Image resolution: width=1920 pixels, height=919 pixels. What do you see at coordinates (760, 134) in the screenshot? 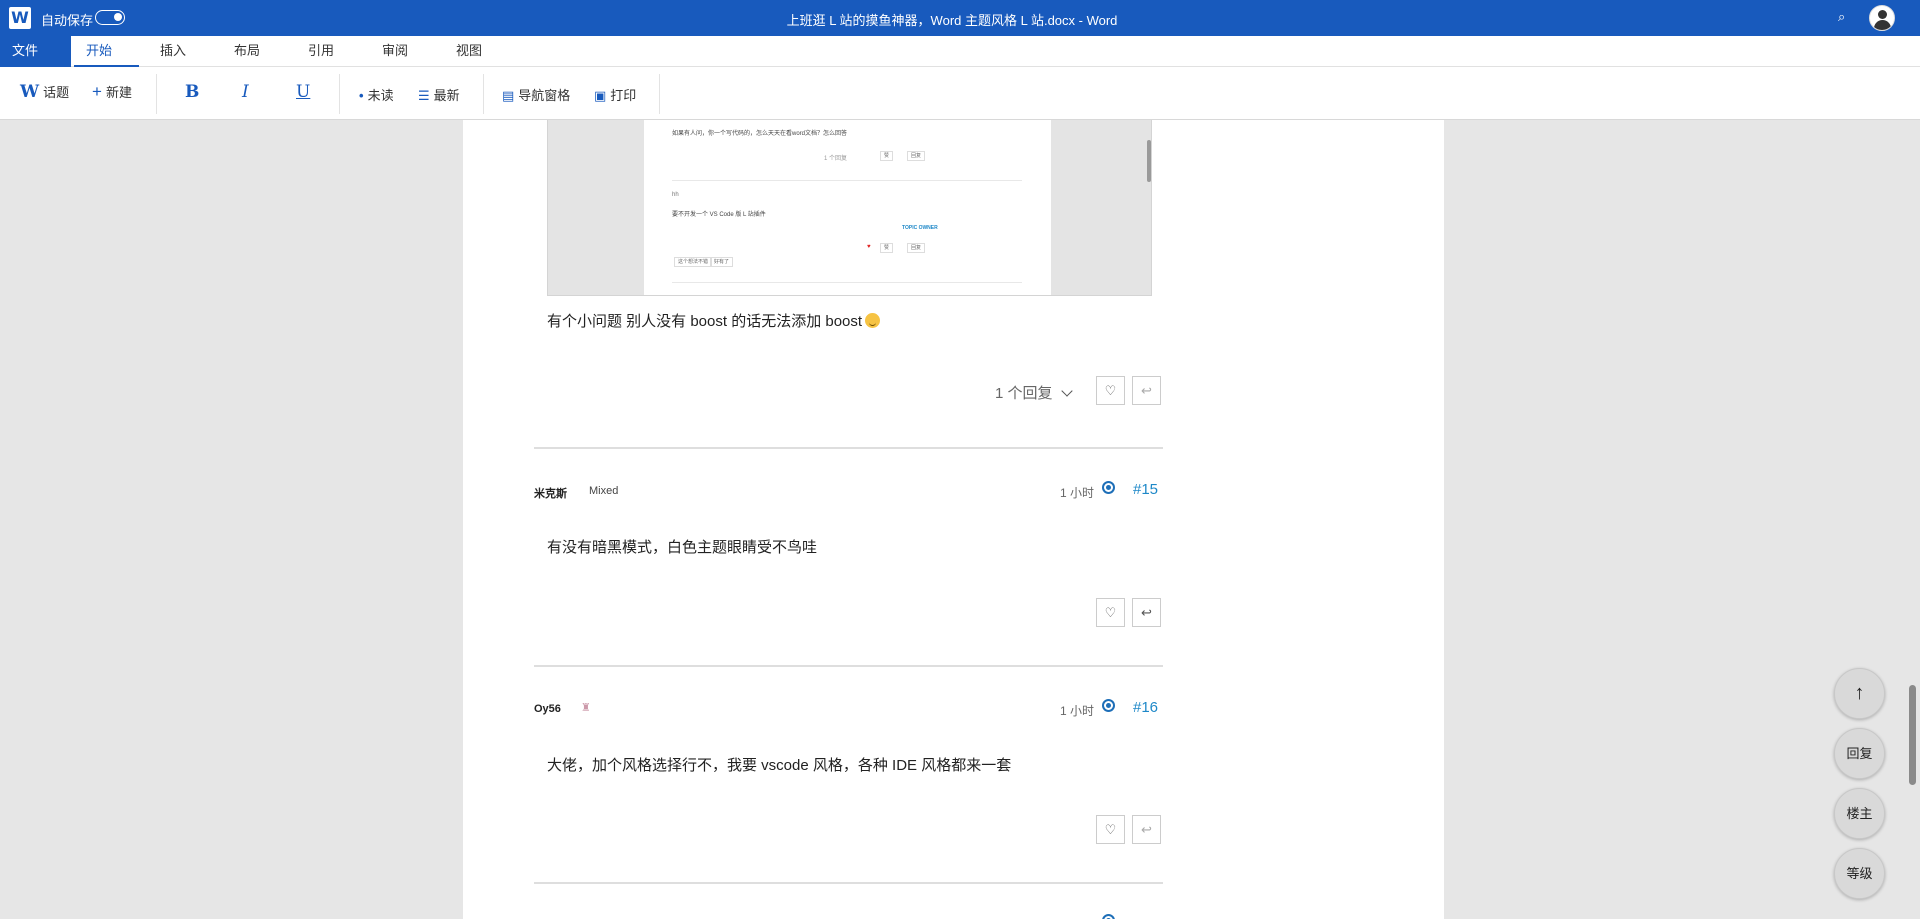
I see `image-question-text: 如果有人问，你一个写代码的，怎么天天在看word文档？怎么回答` at bounding box center [760, 134].